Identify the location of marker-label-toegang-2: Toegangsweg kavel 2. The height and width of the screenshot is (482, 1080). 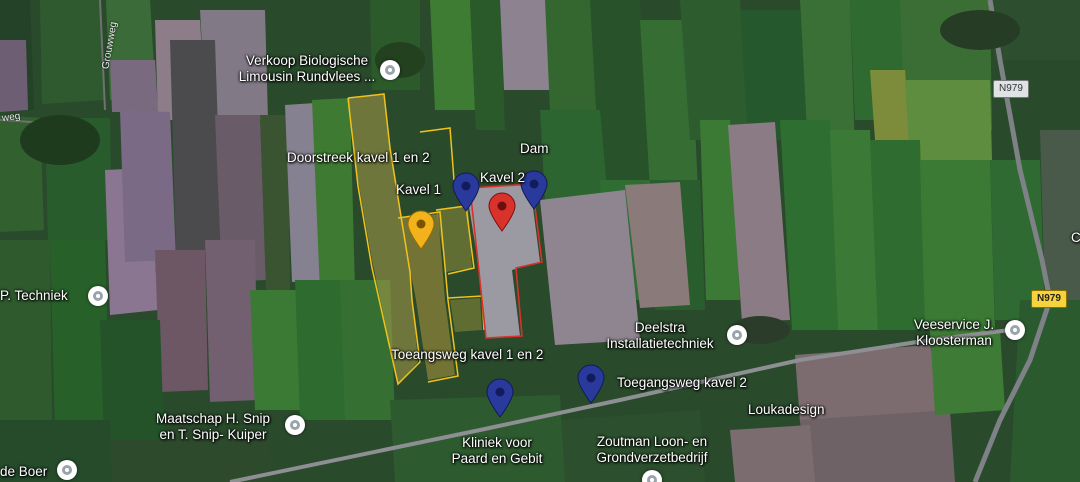
(682, 382).